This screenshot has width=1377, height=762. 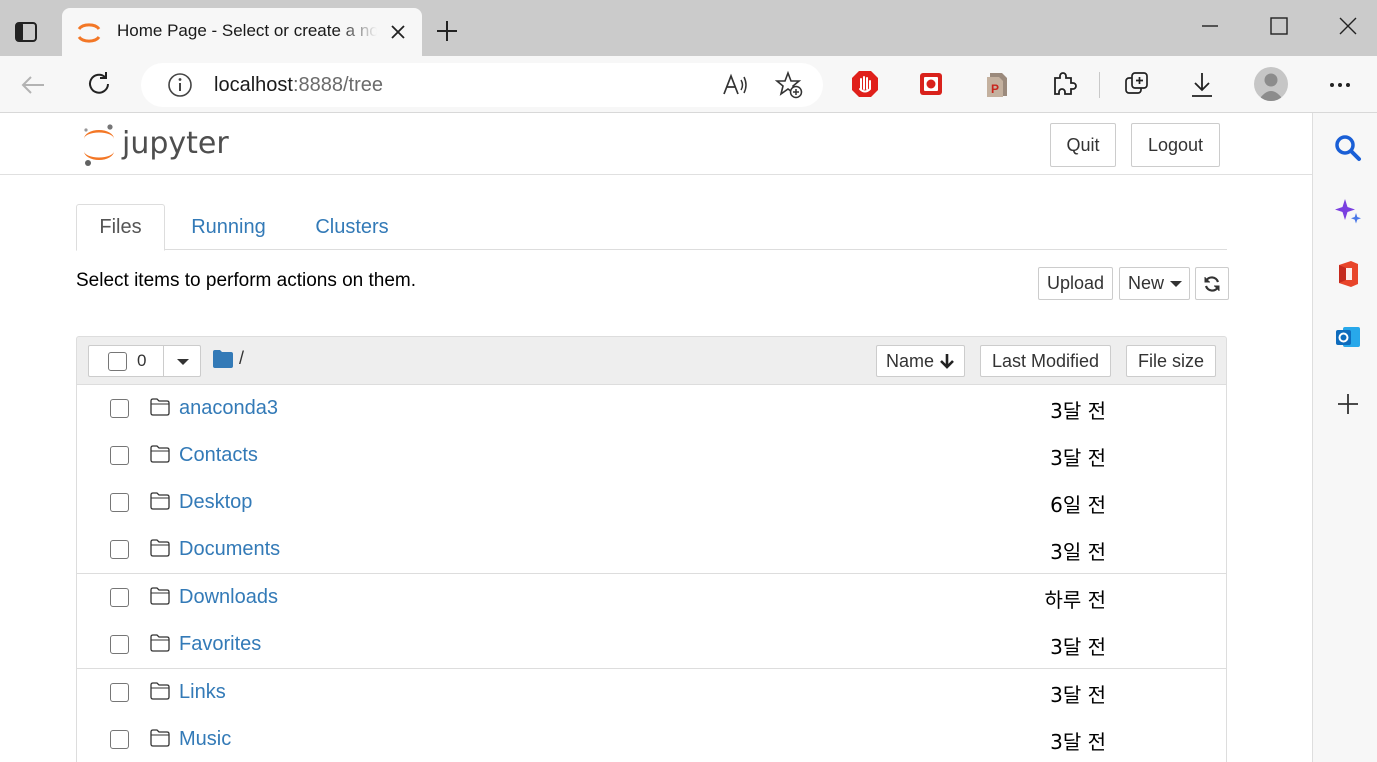 I want to click on tab-actions-icon, so click(x=26, y=32).